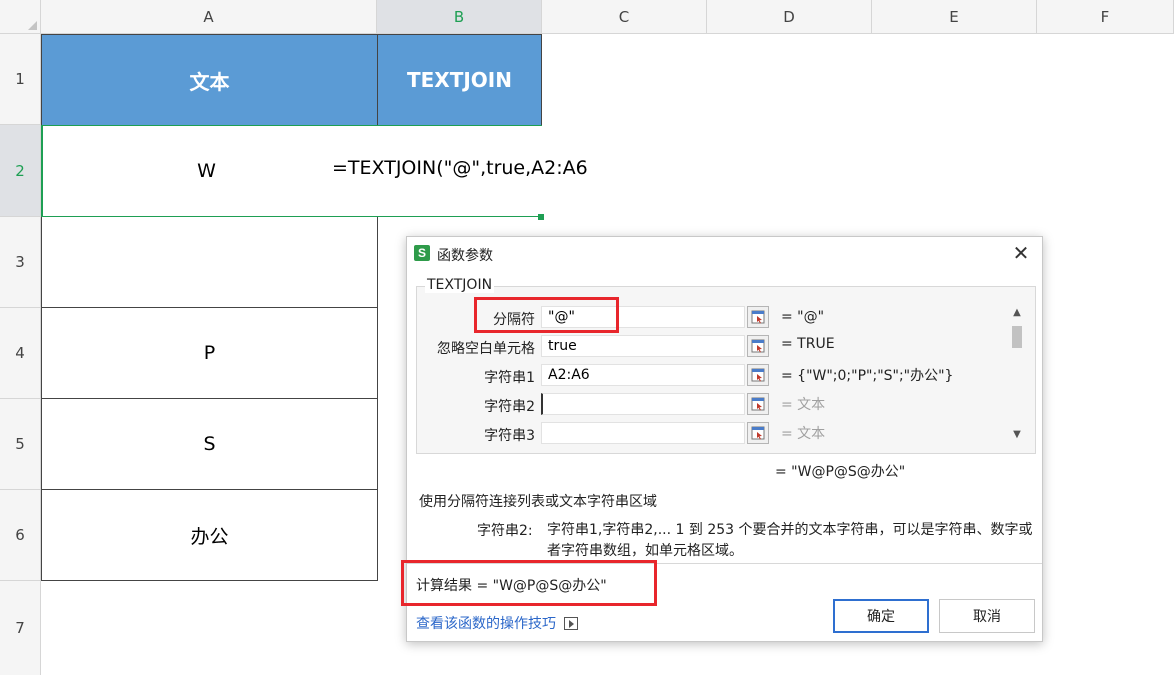  What do you see at coordinates (20, 628) in the screenshot?
I see `row-header-7: 7` at bounding box center [20, 628].